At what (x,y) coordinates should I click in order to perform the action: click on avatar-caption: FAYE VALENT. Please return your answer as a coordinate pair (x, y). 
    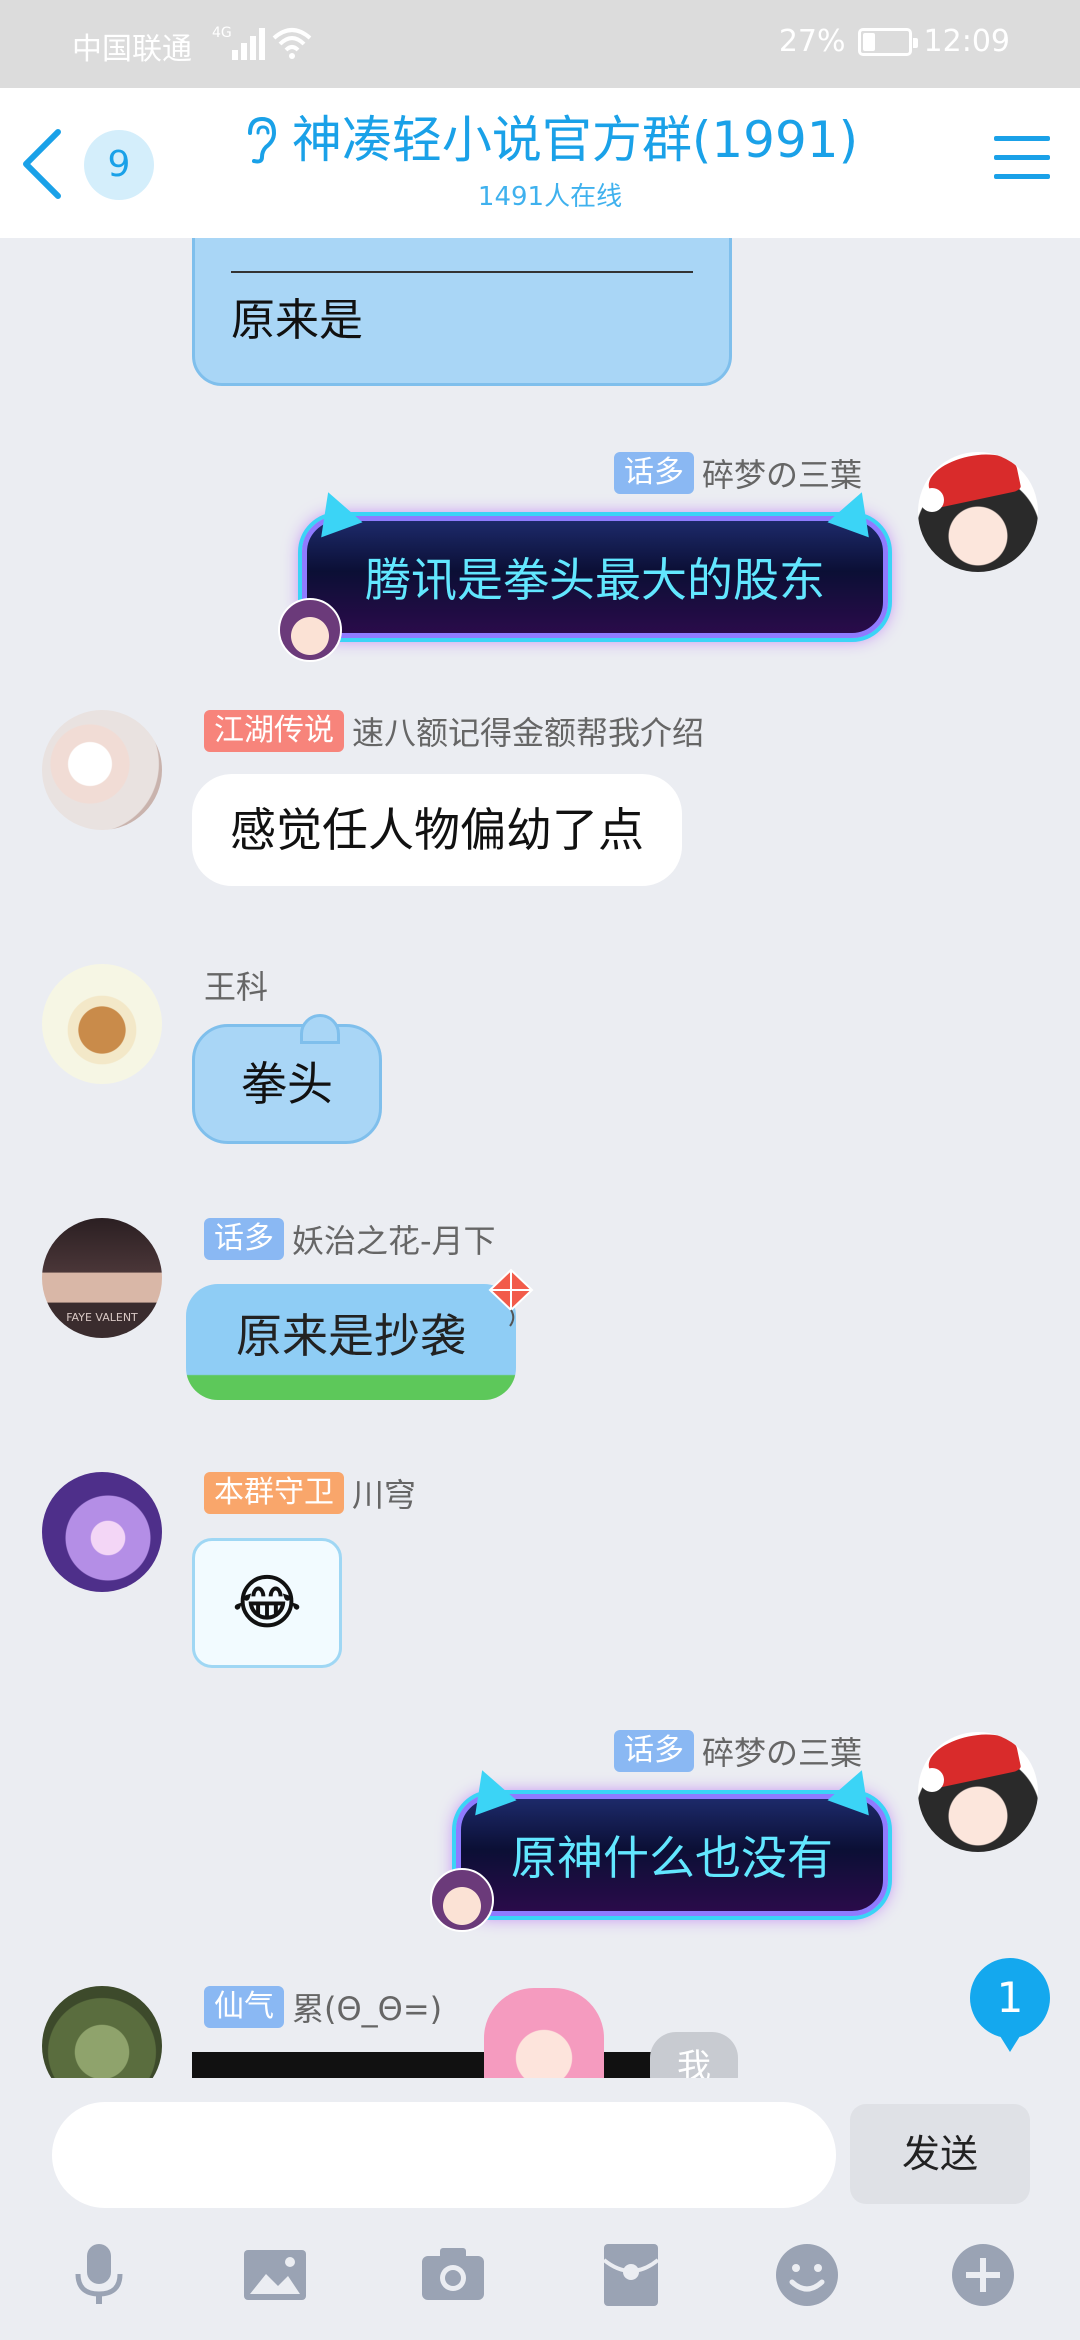
    Looking at the image, I should click on (102, 1317).